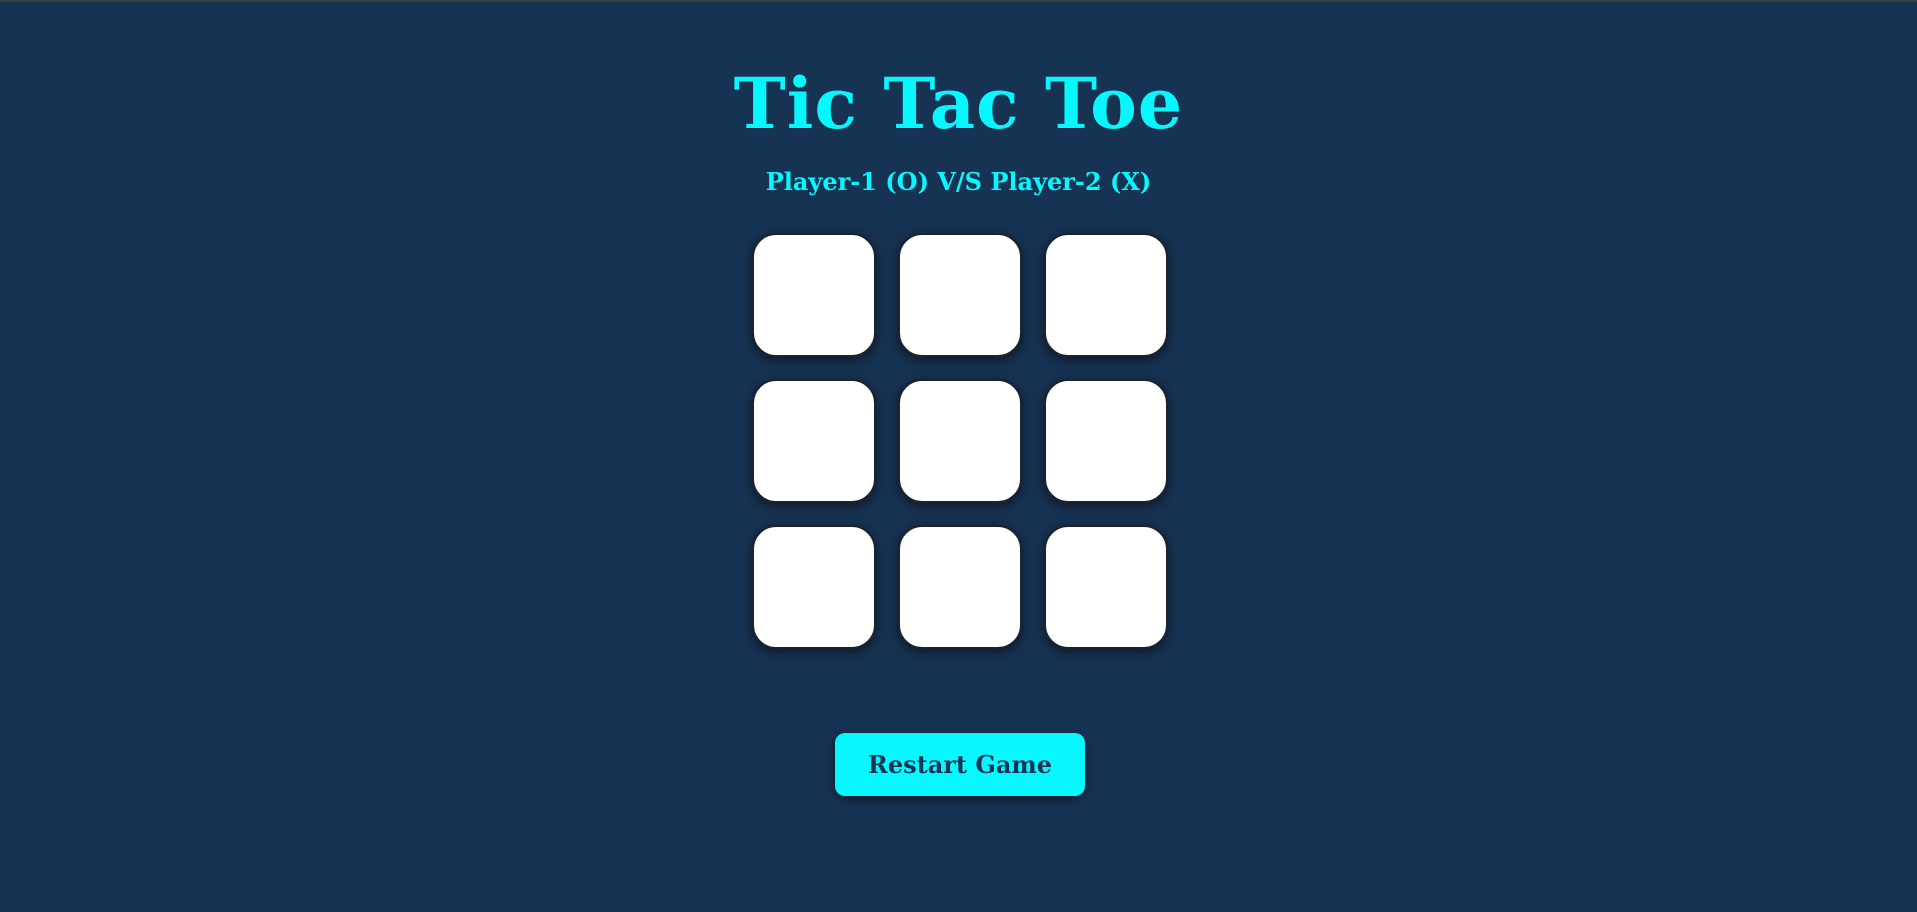 The height and width of the screenshot is (912, 1917). Describe the element at coordinates (958, 181) in the screenshot. I see `players-label: Player-1 (O) V/S Player-2 (X)` at that location.